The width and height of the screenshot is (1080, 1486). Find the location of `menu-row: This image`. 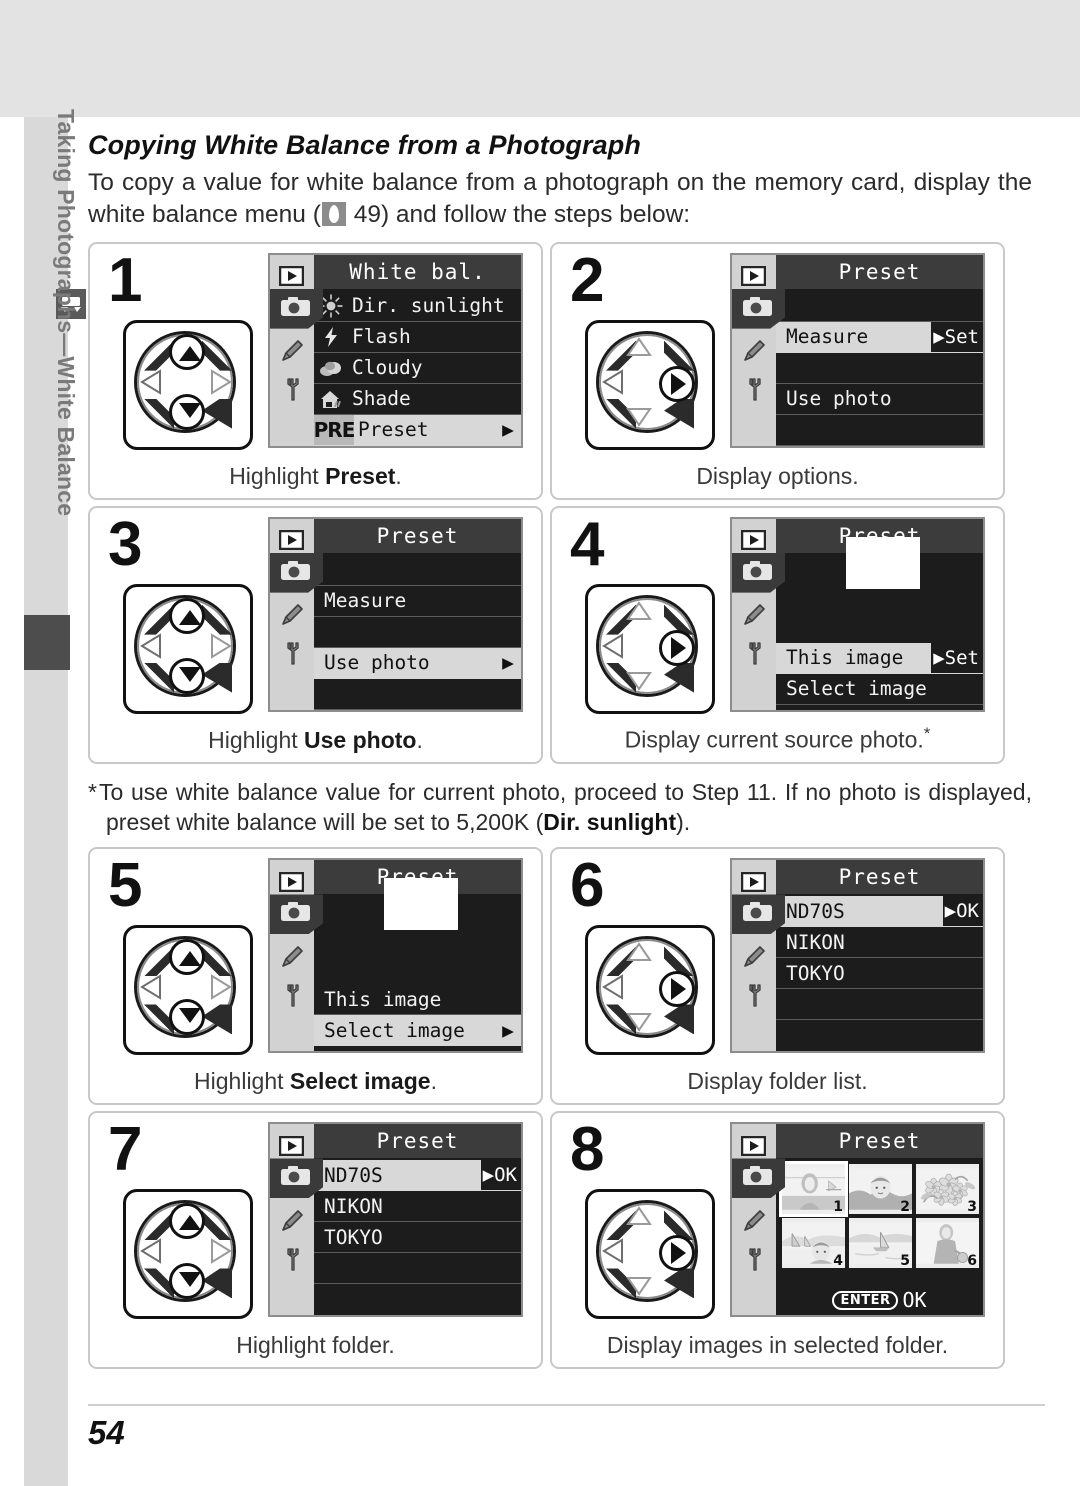

menu-row: This image is located at coordinates (417, 1000).